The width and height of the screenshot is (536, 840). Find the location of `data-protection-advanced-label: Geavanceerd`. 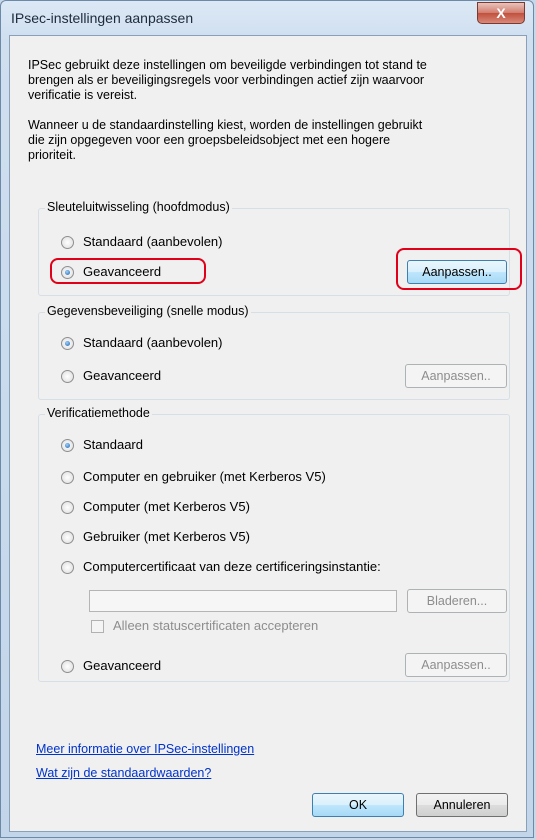

data-protection-advanced-label: Geavanceerd is located at coordinates (122, 375).